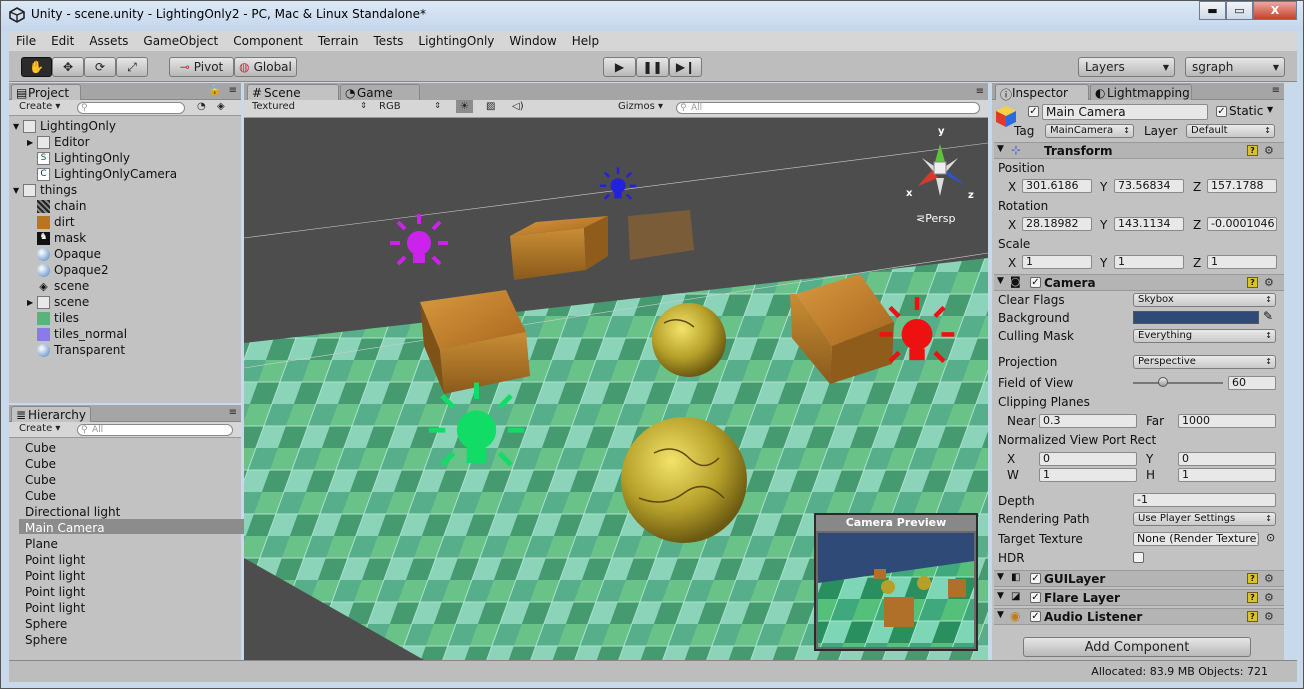 Image resolution: width=1304 pixels, height=689 pixels. I want to click on scale-x-field: 1, so click(1057, 262).